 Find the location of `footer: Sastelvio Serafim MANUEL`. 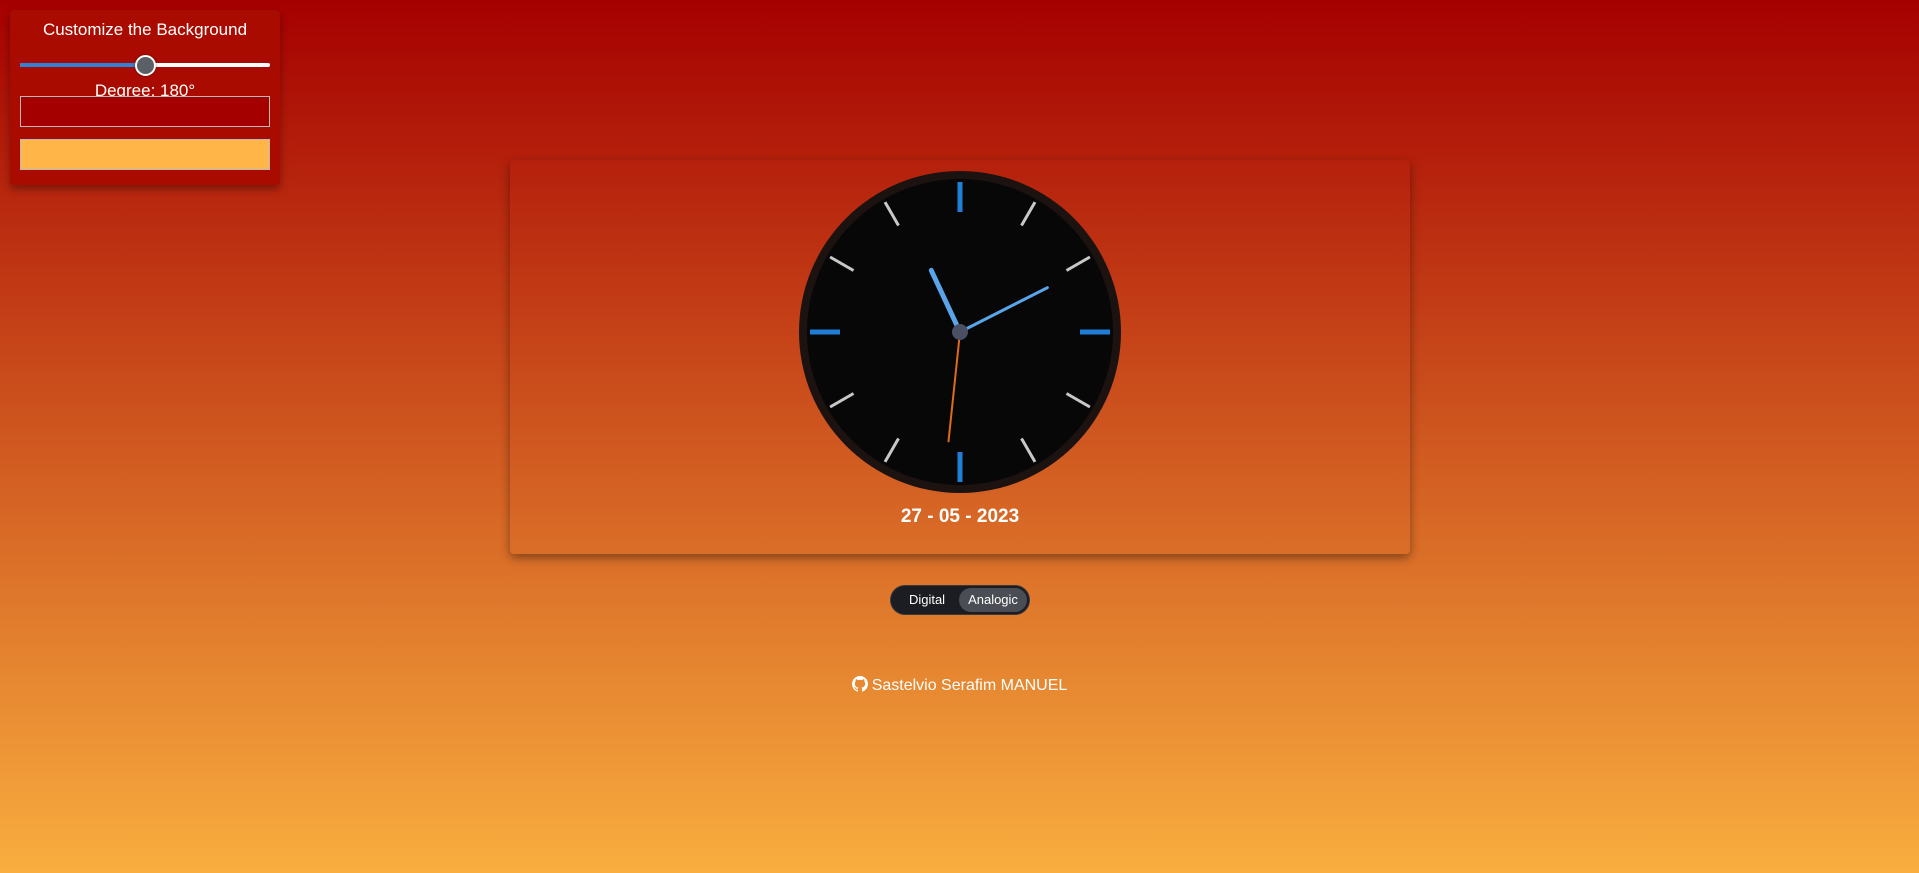

footer: Sastelvio Serafim MANUEL is located at coordinates (959, 686).